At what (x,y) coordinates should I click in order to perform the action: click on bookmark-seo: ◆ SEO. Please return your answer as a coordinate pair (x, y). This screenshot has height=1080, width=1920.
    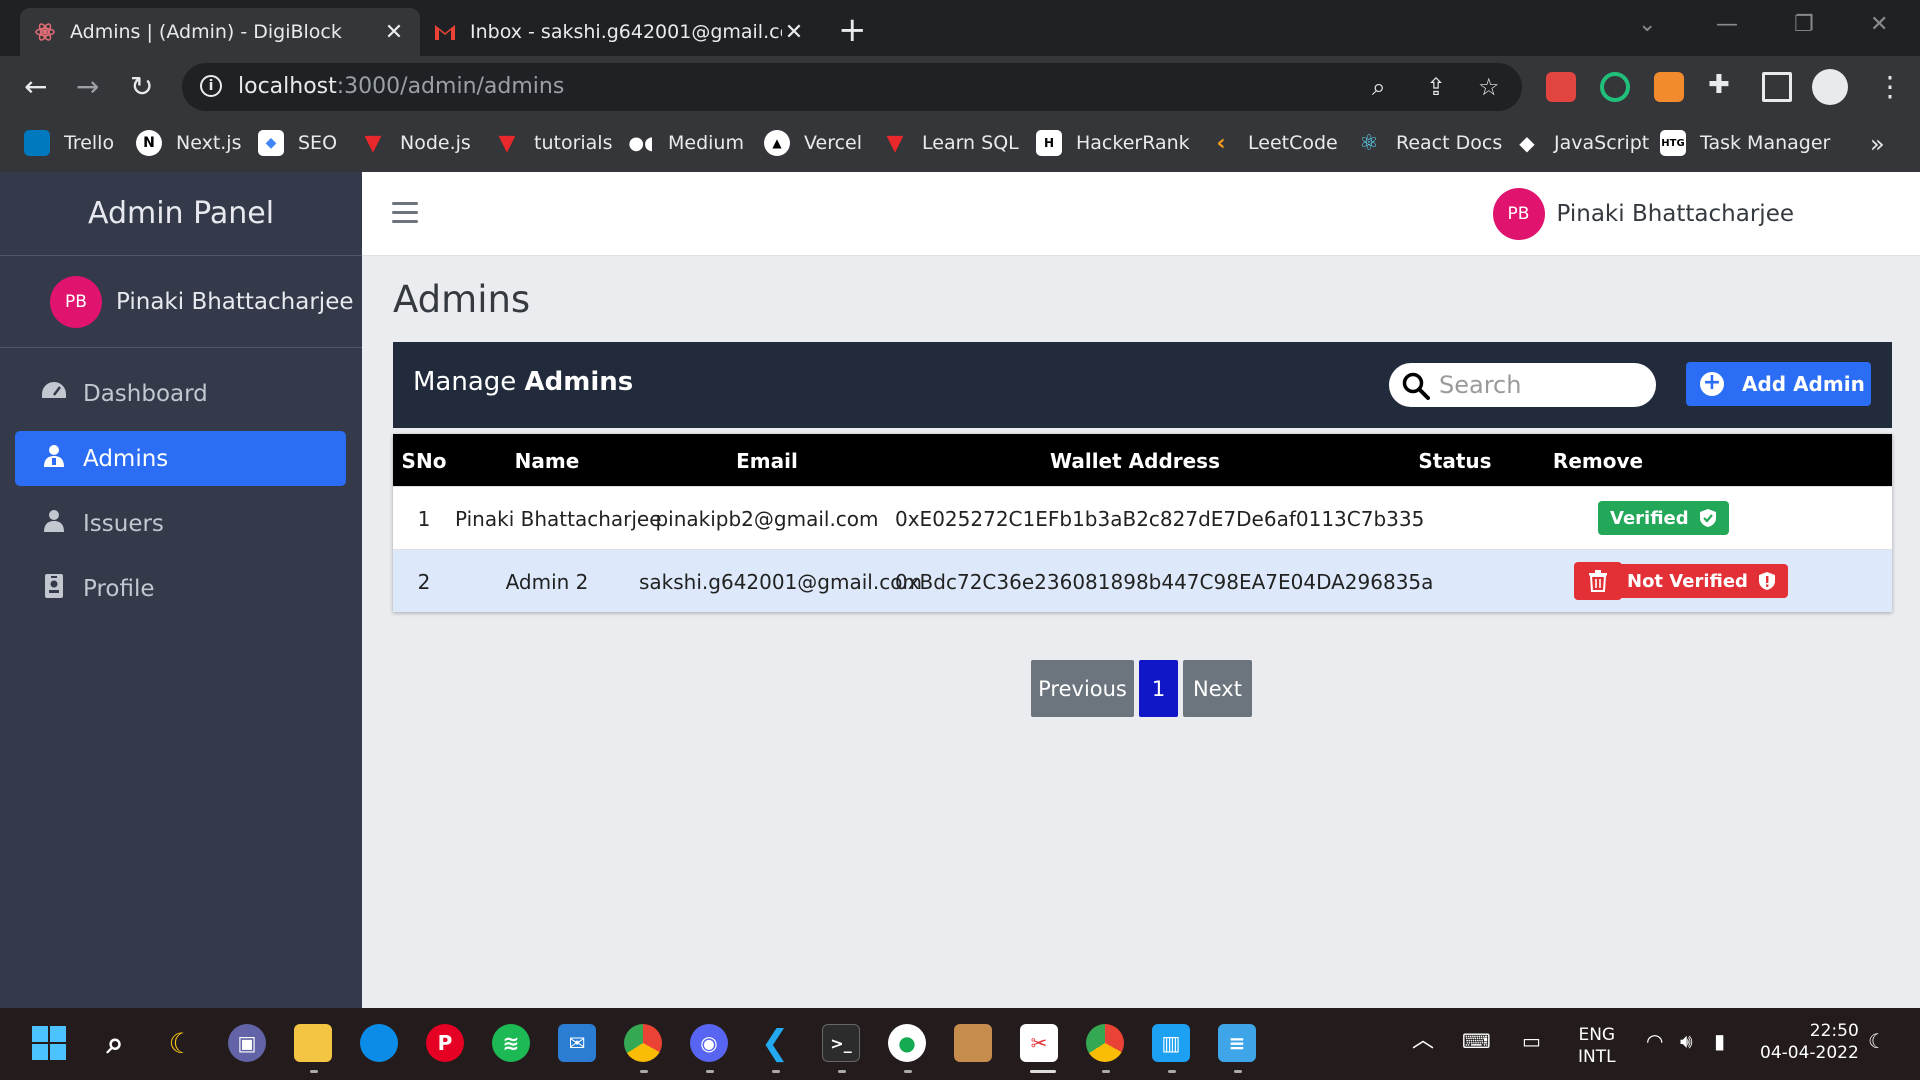
    Looking at the image, I should click on (297, 143).